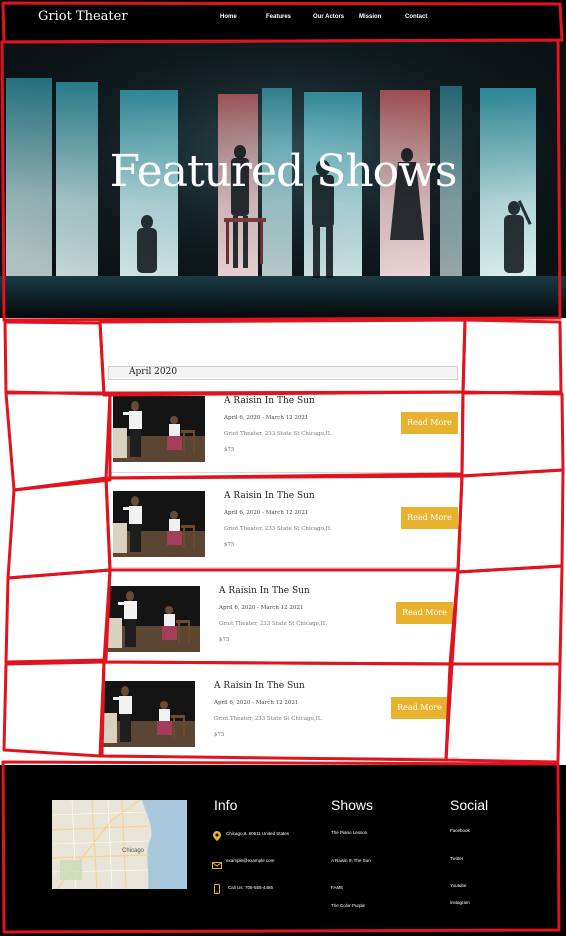 The height and width of the screenshot is (936, 566). I want to click on info-address: Chicago,IL 60611 United States, so click(258, 833).